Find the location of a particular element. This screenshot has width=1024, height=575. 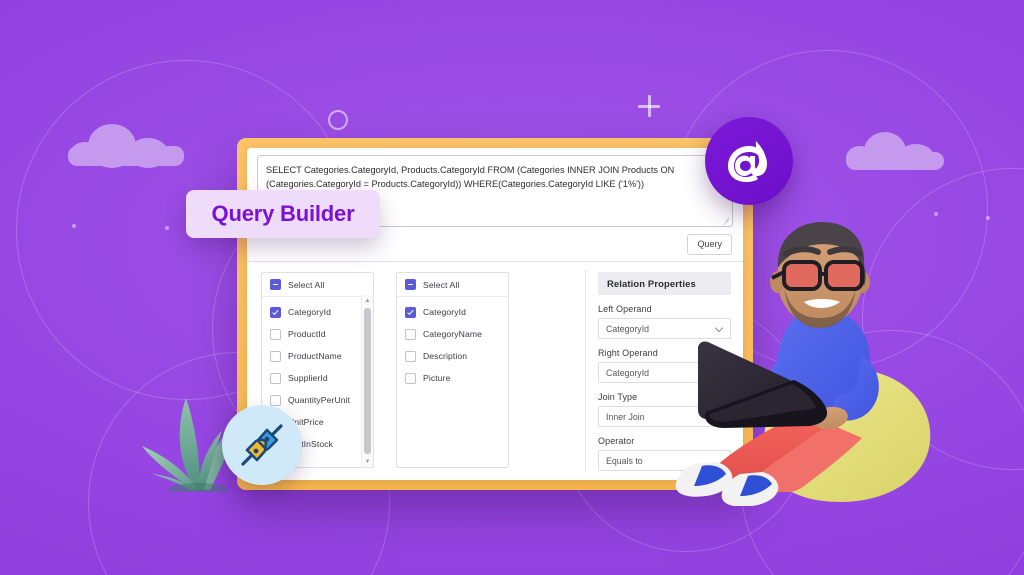

scroll-up-icon: ▲ is located at coordinates (367, 300).